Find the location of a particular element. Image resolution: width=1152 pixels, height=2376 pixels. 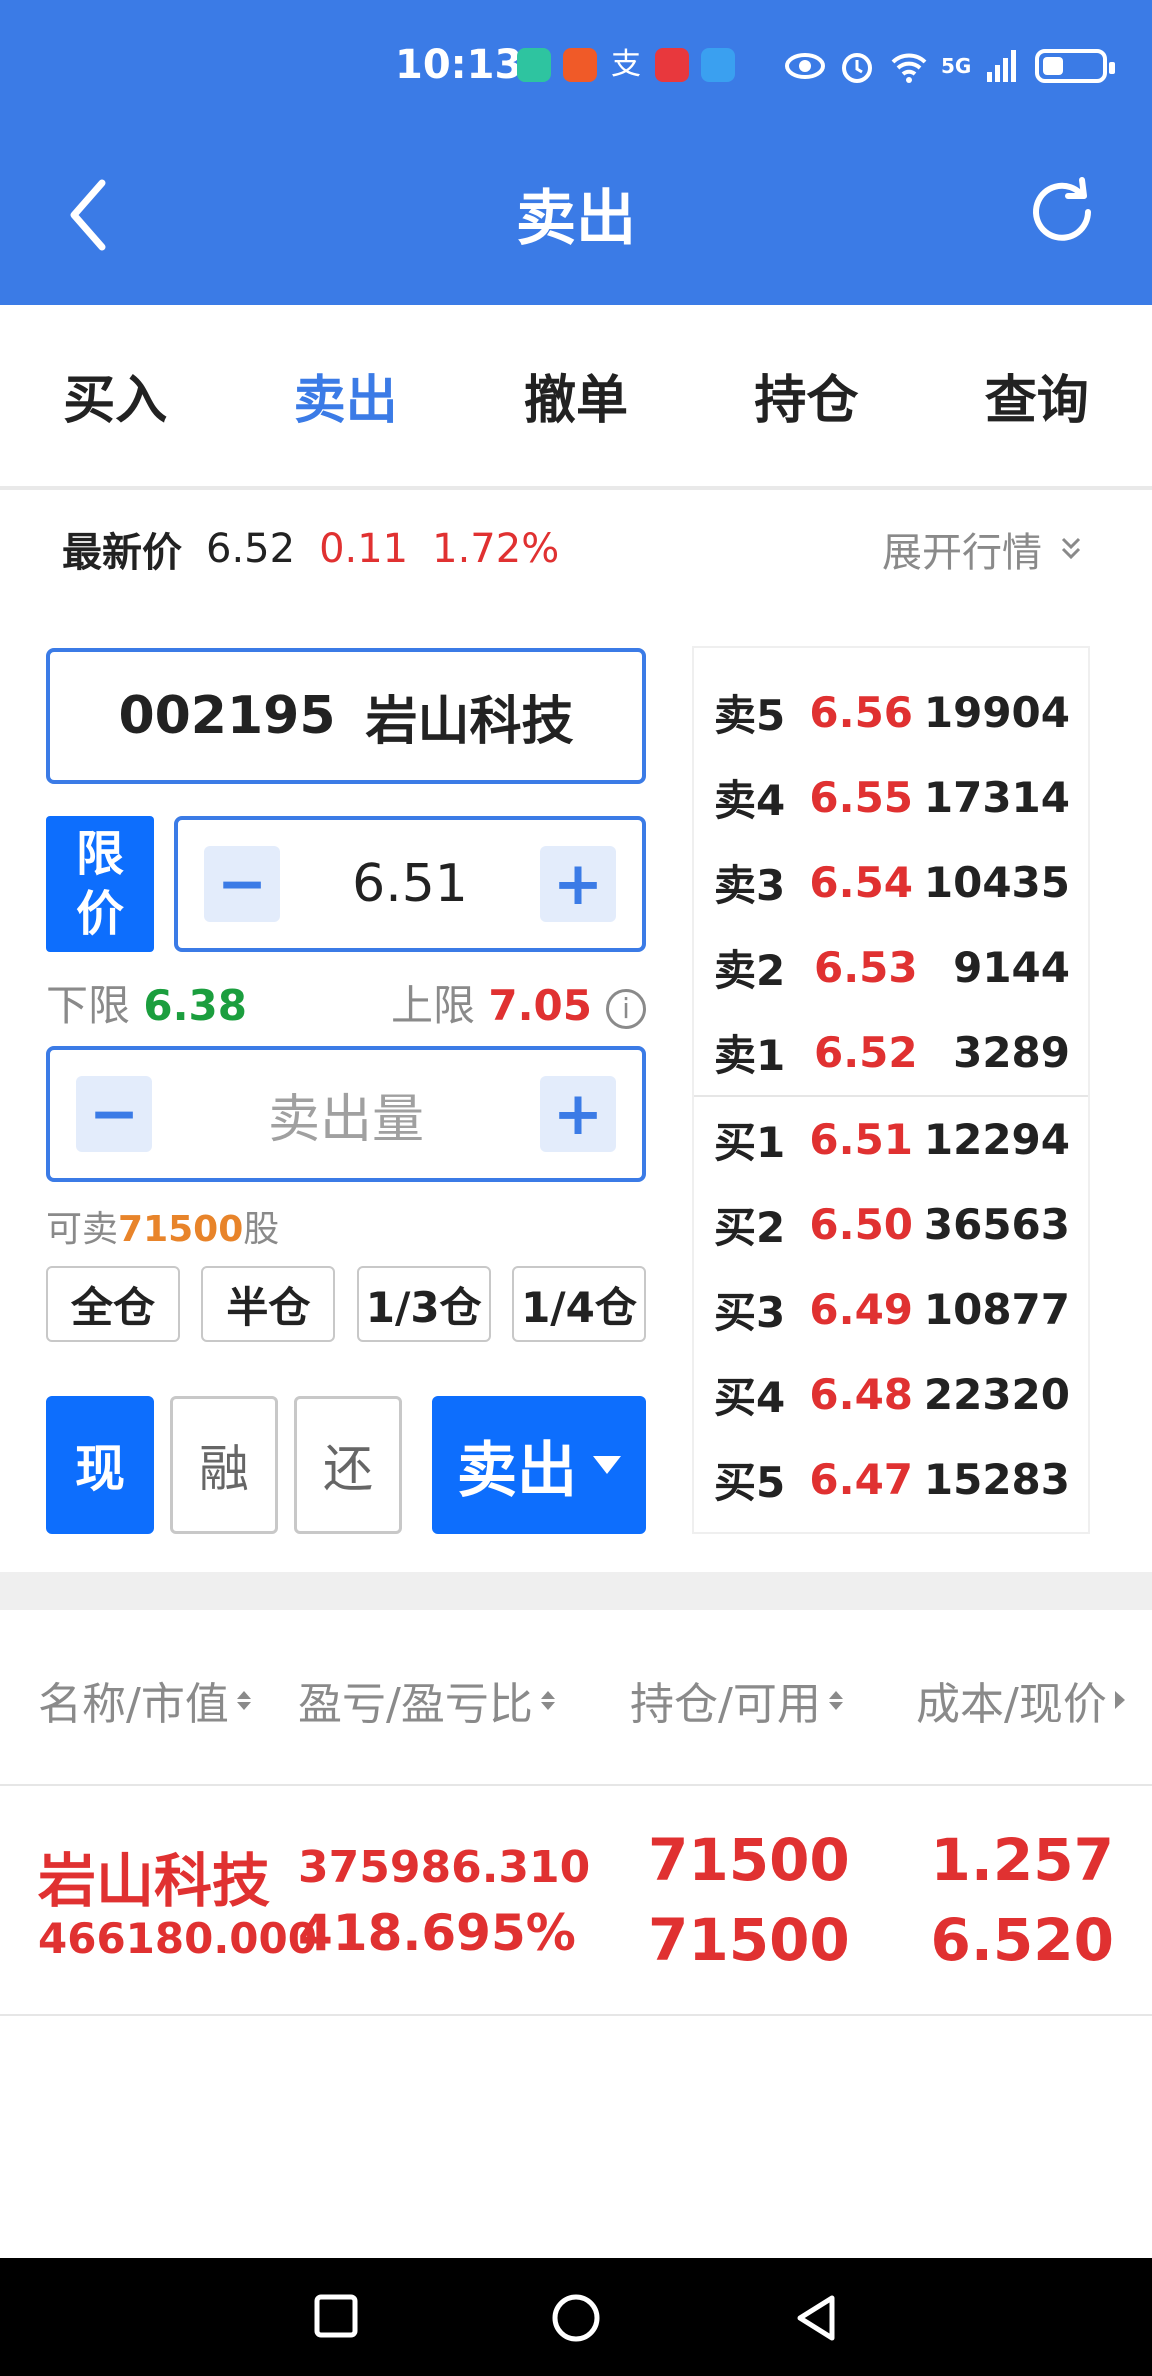

bid-volume: 22320 is located at coordinates (996, 1394).